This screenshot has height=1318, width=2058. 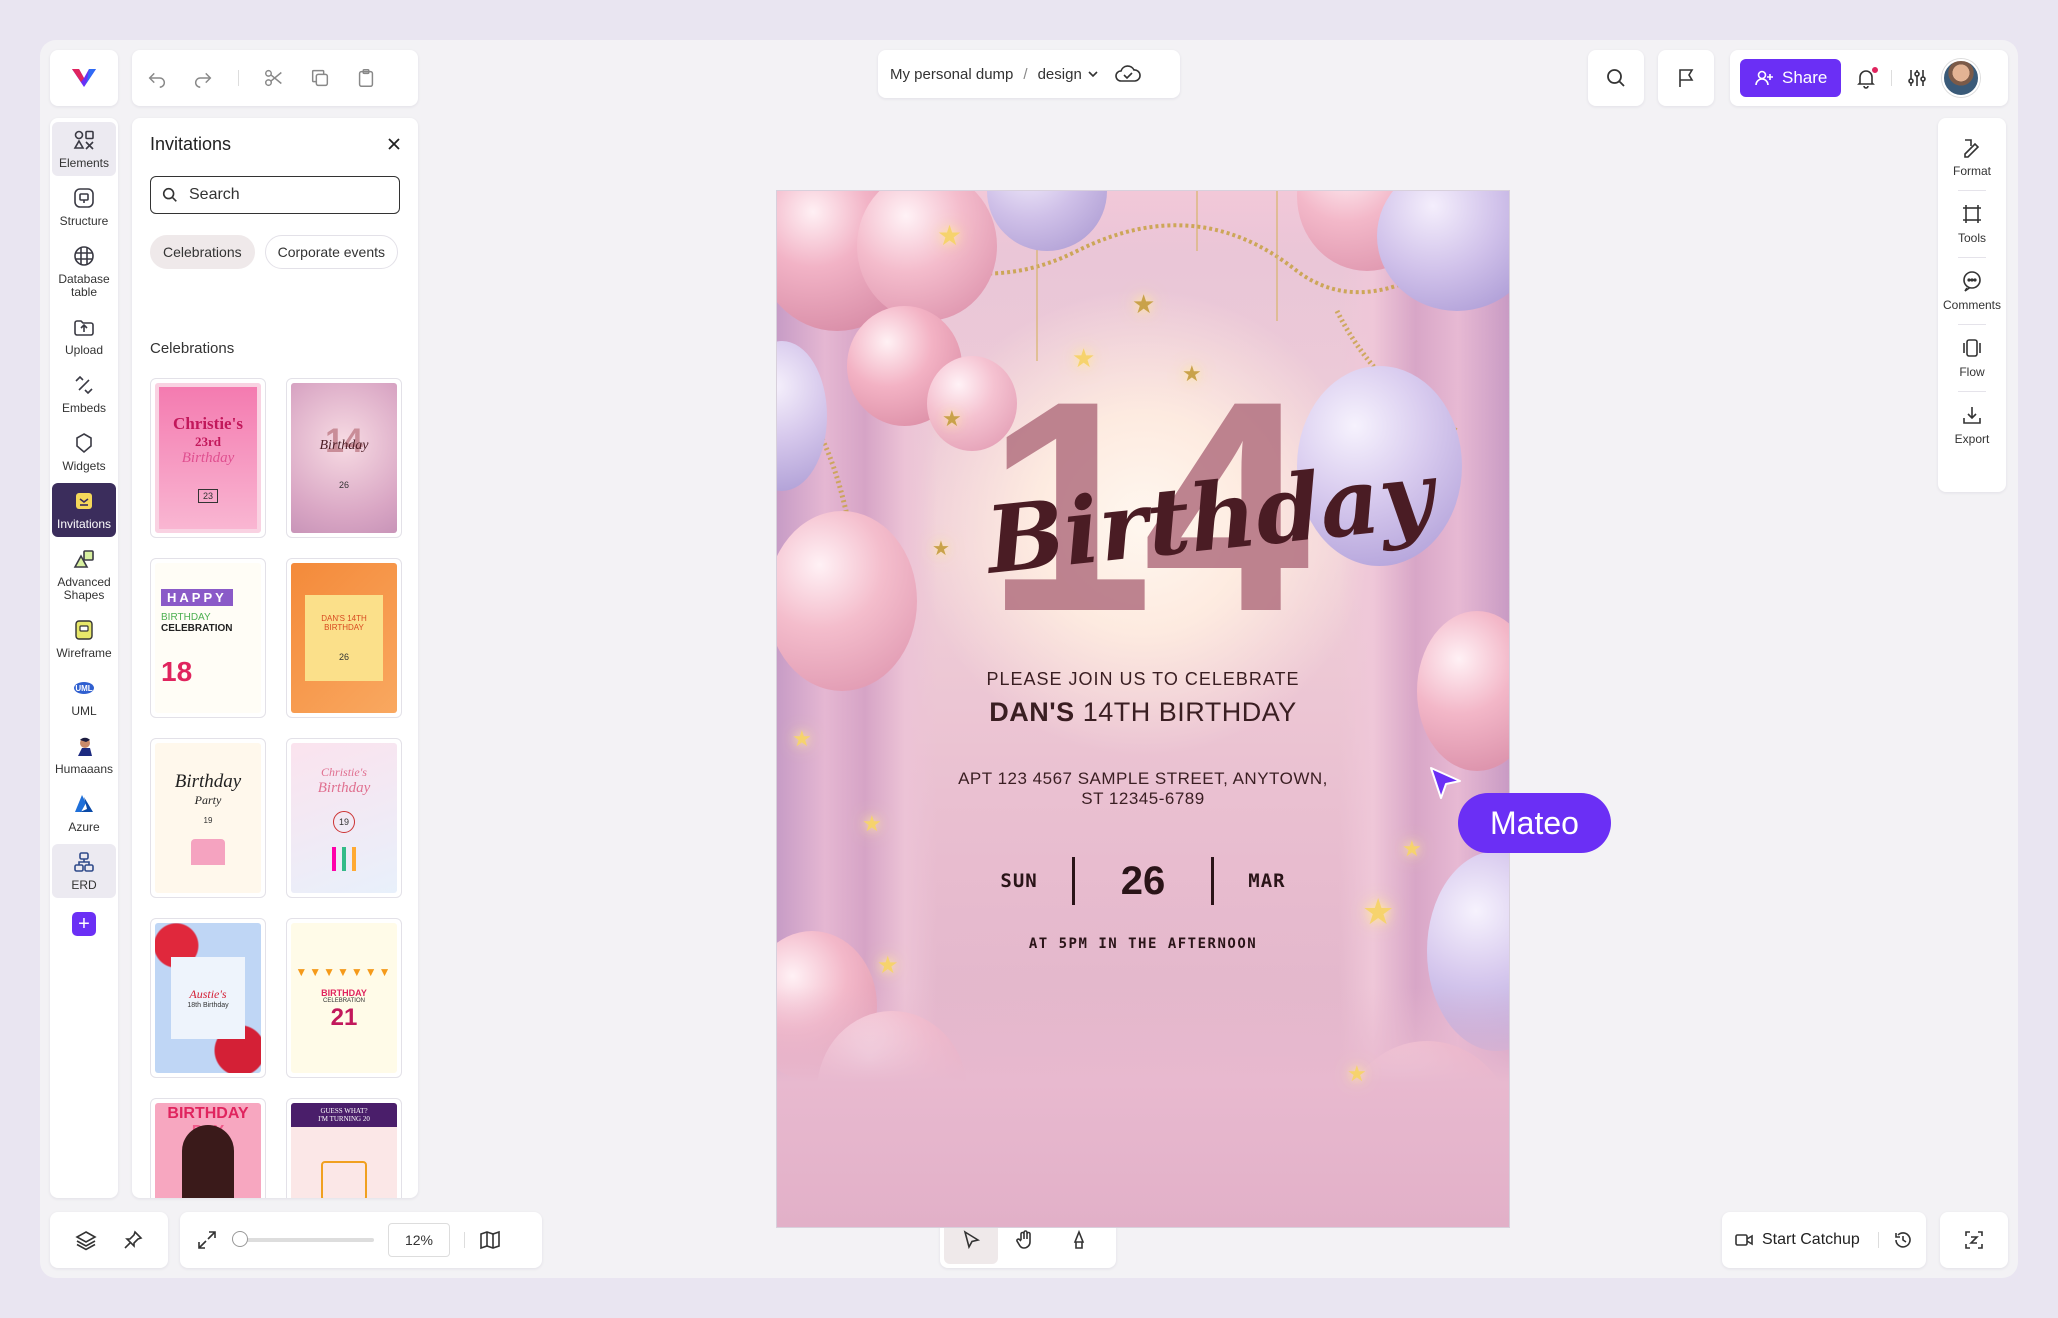 What do you see at coordinates (133, 1240) in the screenshot?
I see `pin-icon` at bounding box center [133, 1240].